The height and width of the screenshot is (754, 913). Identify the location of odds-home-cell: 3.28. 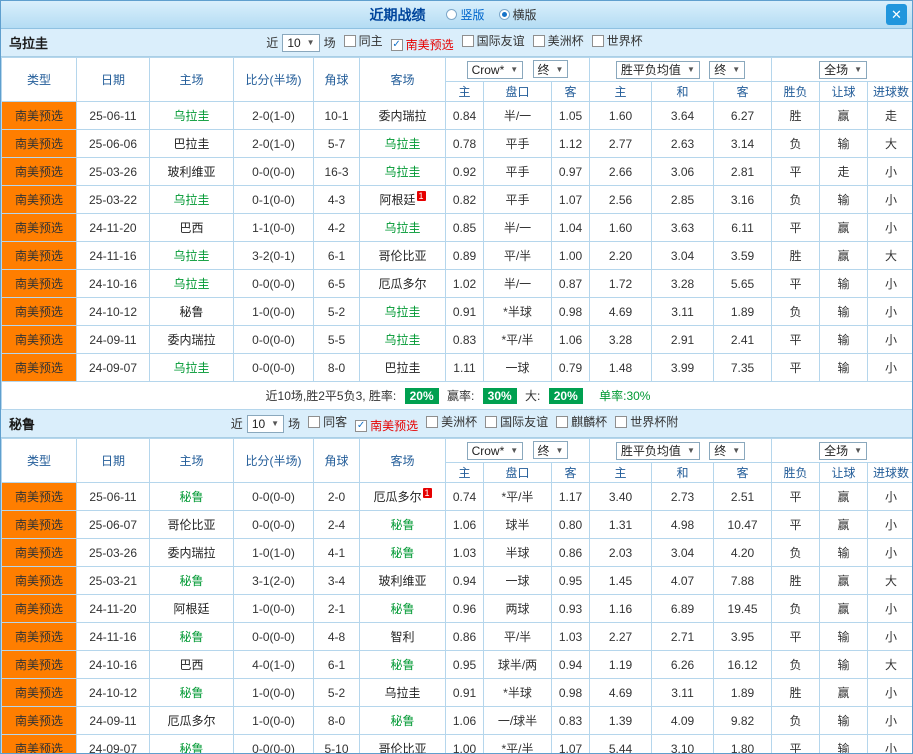
(621, 339).